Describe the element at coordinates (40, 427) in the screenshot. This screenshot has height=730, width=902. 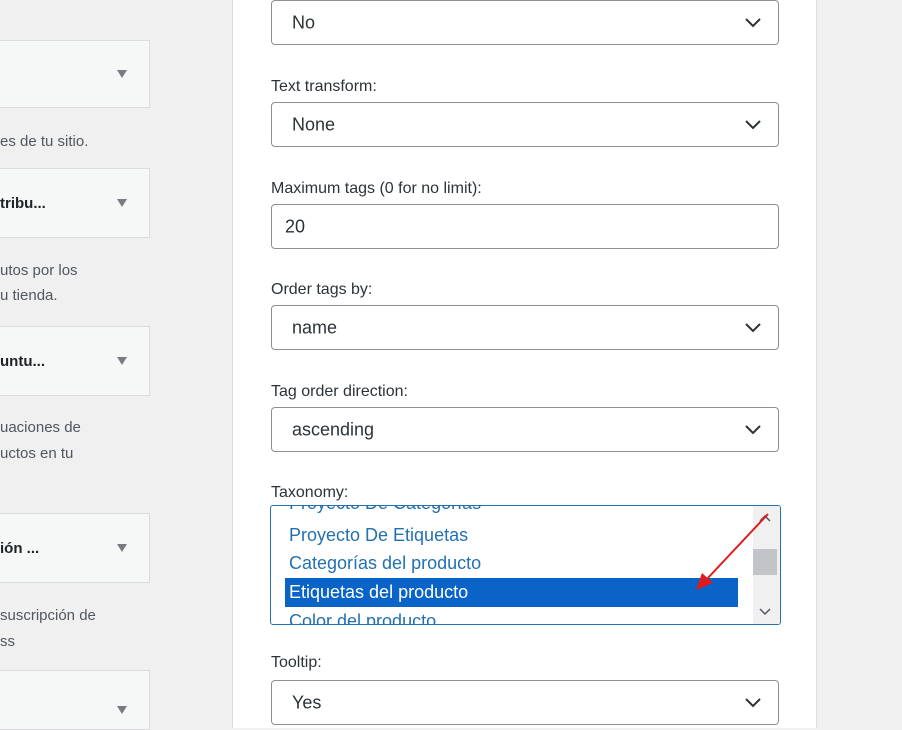
I see `widget-description: uaciones de` at that location.